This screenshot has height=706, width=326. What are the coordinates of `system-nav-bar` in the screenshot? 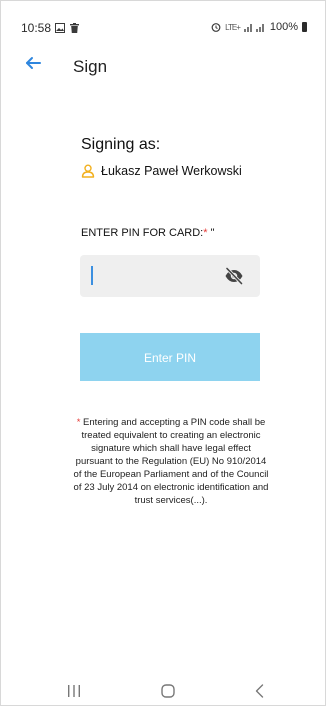 It's located at (163, 691).